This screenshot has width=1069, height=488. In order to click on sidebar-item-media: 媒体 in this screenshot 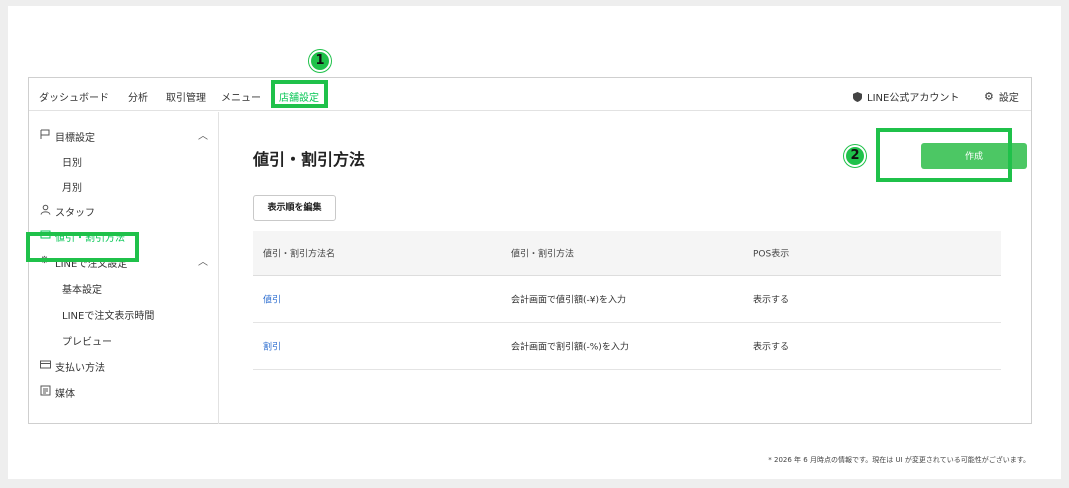, I will do `click(124, 391)`.